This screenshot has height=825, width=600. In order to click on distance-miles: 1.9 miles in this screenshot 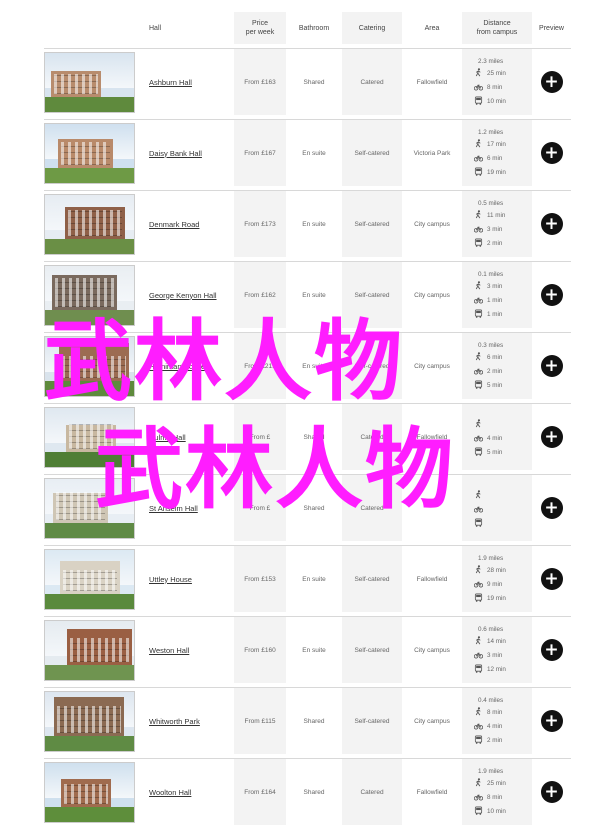, I will do `click(491, 558)`.